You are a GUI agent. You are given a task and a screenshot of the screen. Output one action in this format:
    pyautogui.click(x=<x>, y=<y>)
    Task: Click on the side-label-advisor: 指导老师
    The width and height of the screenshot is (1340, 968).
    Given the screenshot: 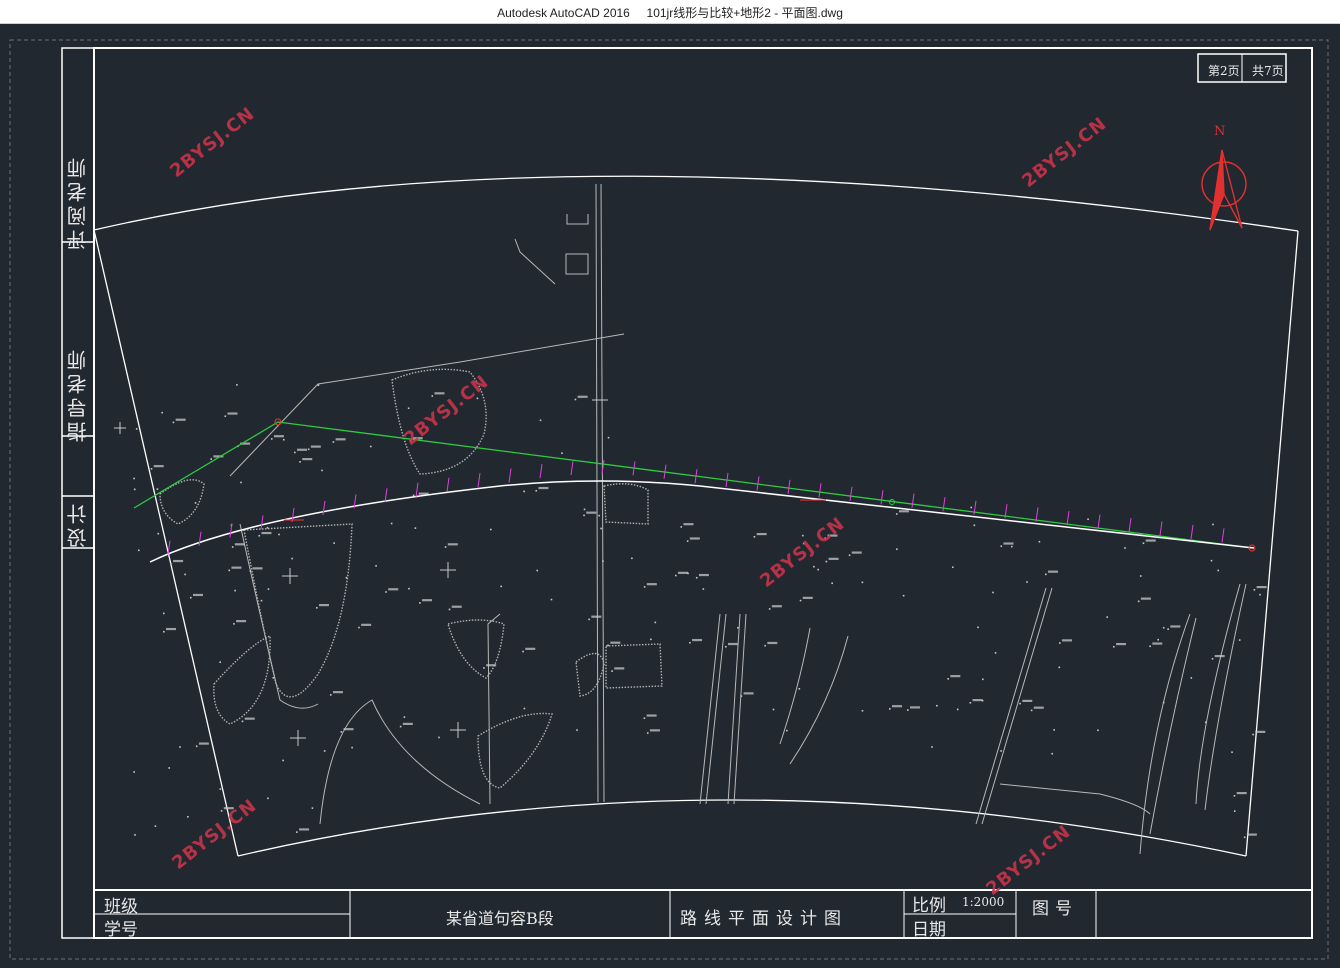 What is the action you would take?
    pyautogui.click(x=78, y=394)
    